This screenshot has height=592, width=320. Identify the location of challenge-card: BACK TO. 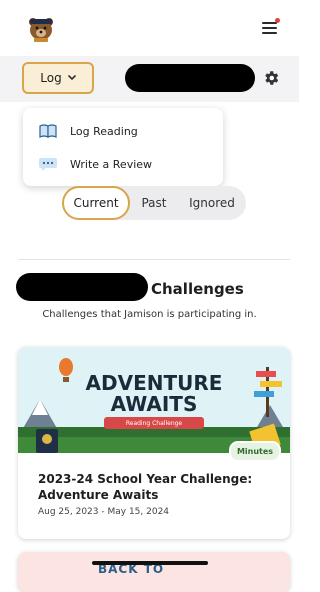
(154, 572).